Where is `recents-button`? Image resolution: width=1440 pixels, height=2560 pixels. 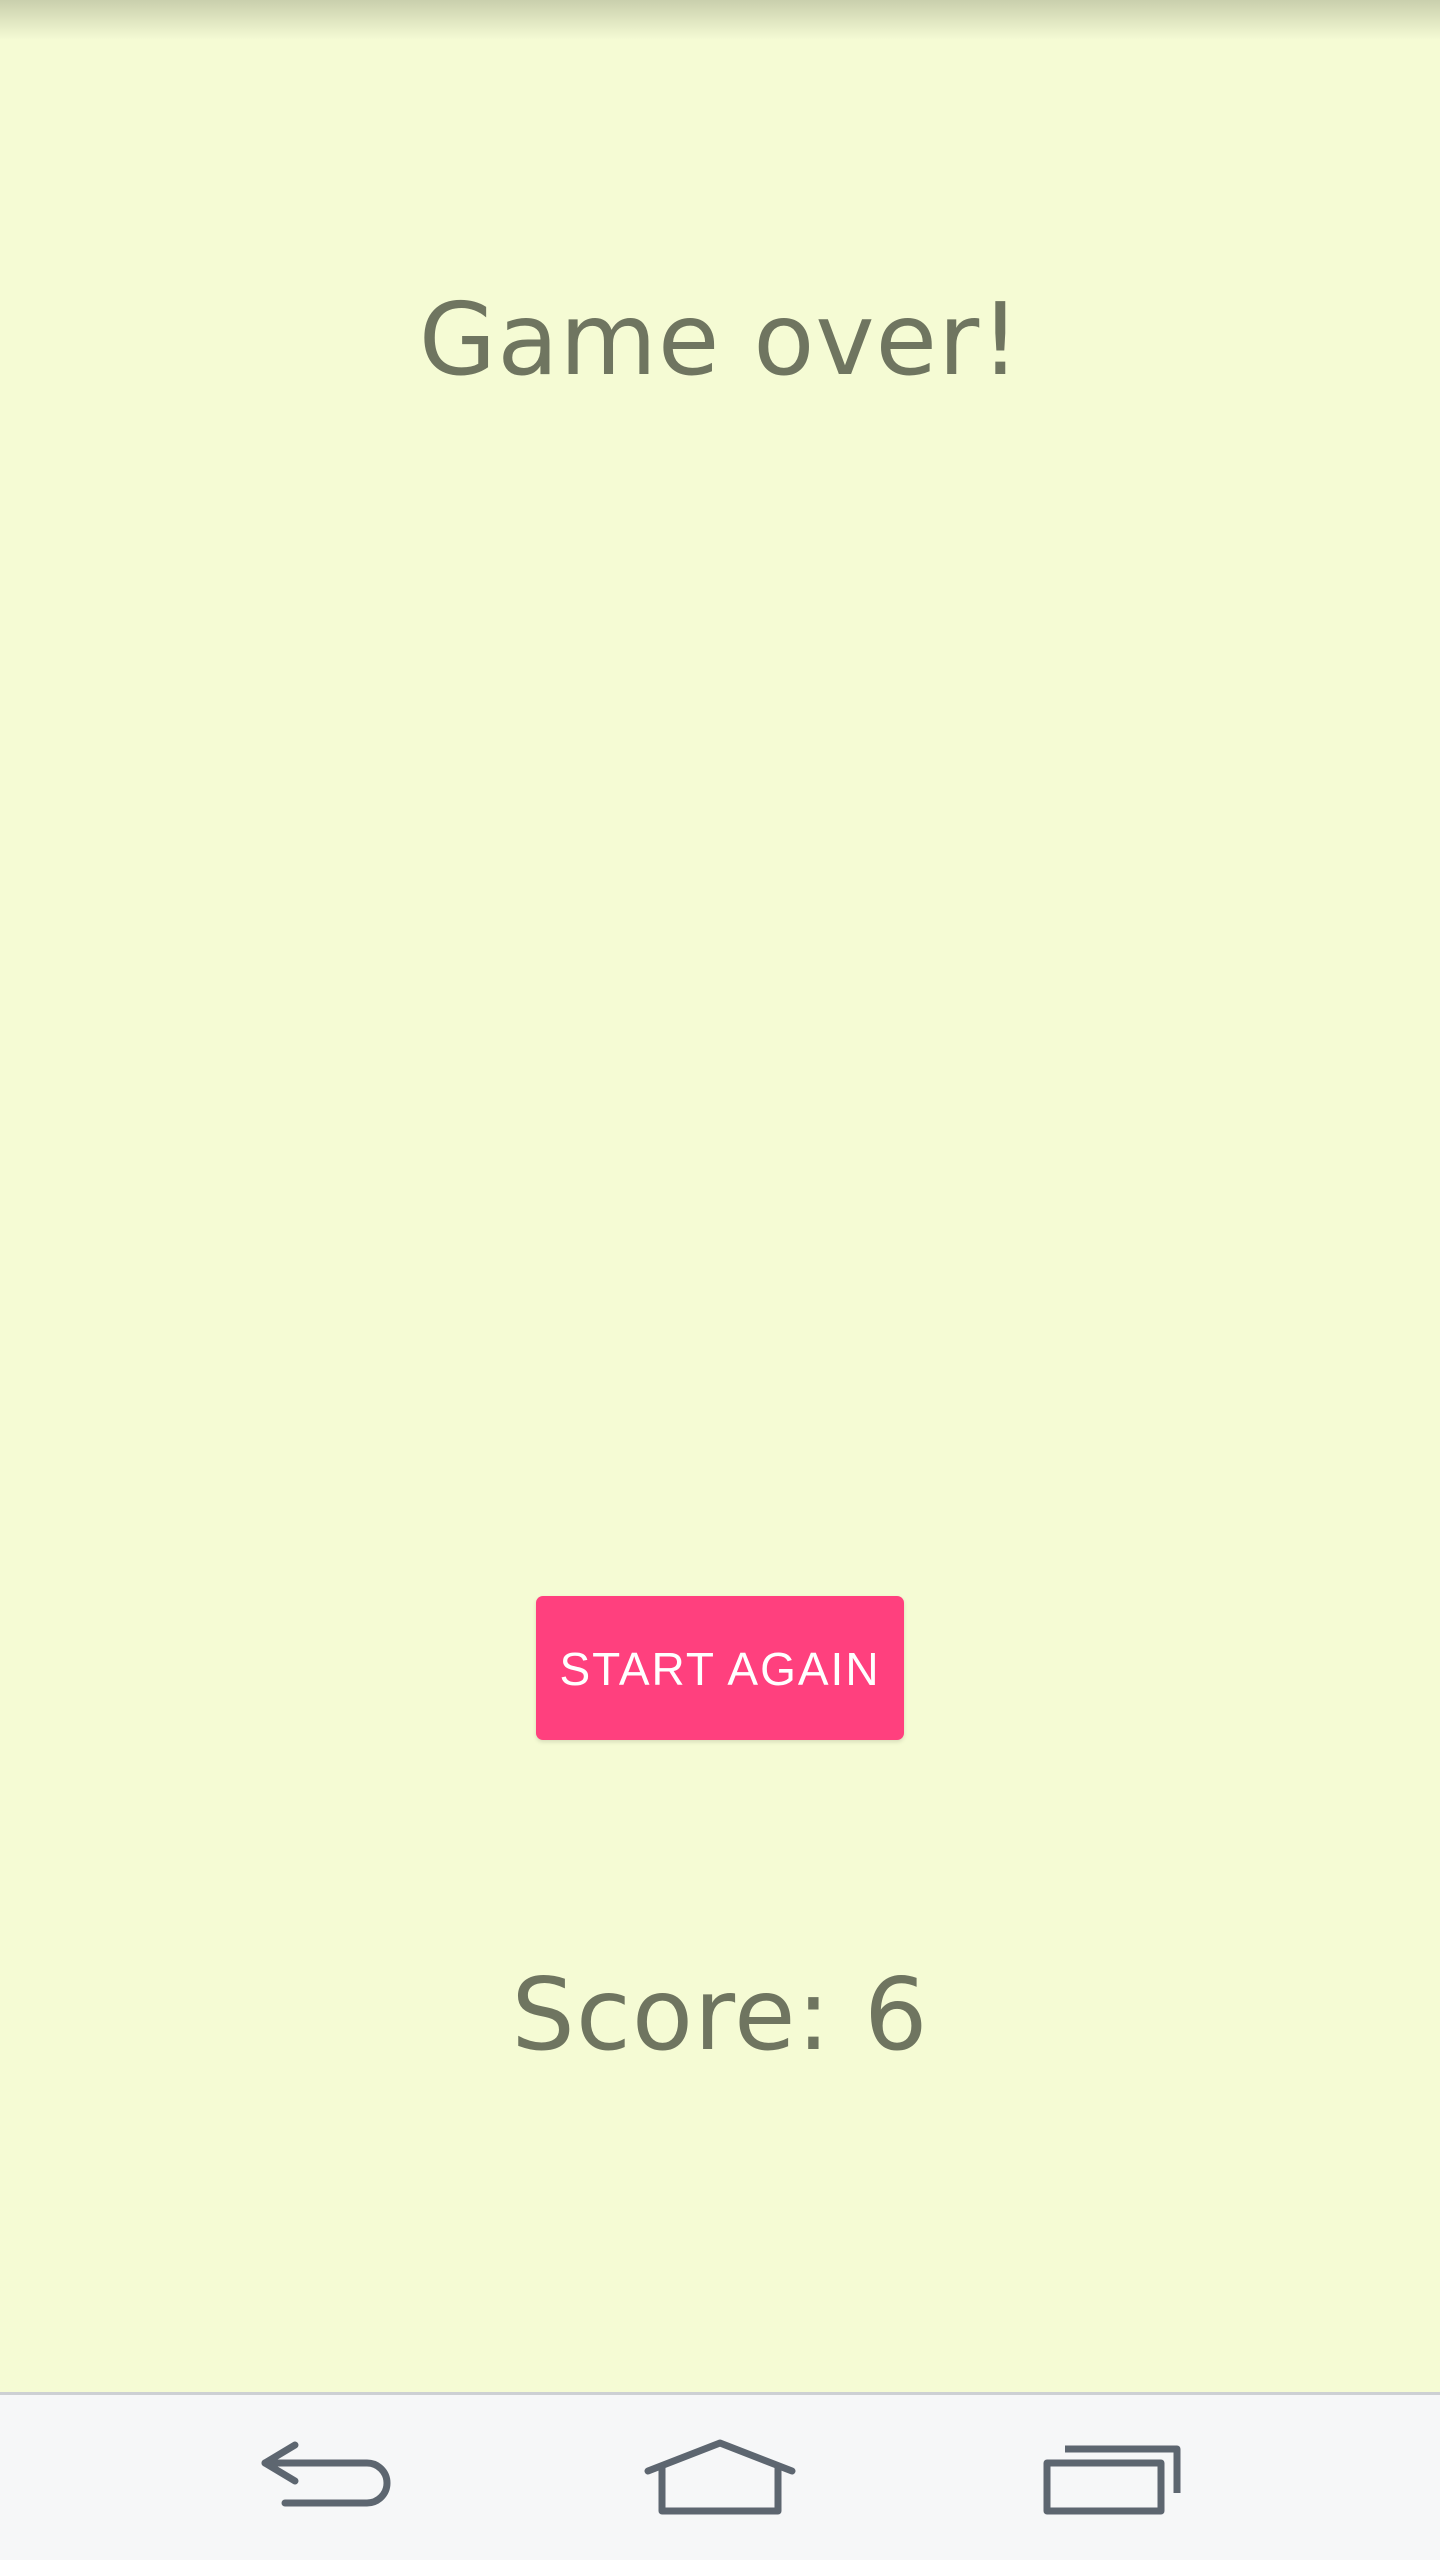 recents-button is located at coordinates (1110, 2477).